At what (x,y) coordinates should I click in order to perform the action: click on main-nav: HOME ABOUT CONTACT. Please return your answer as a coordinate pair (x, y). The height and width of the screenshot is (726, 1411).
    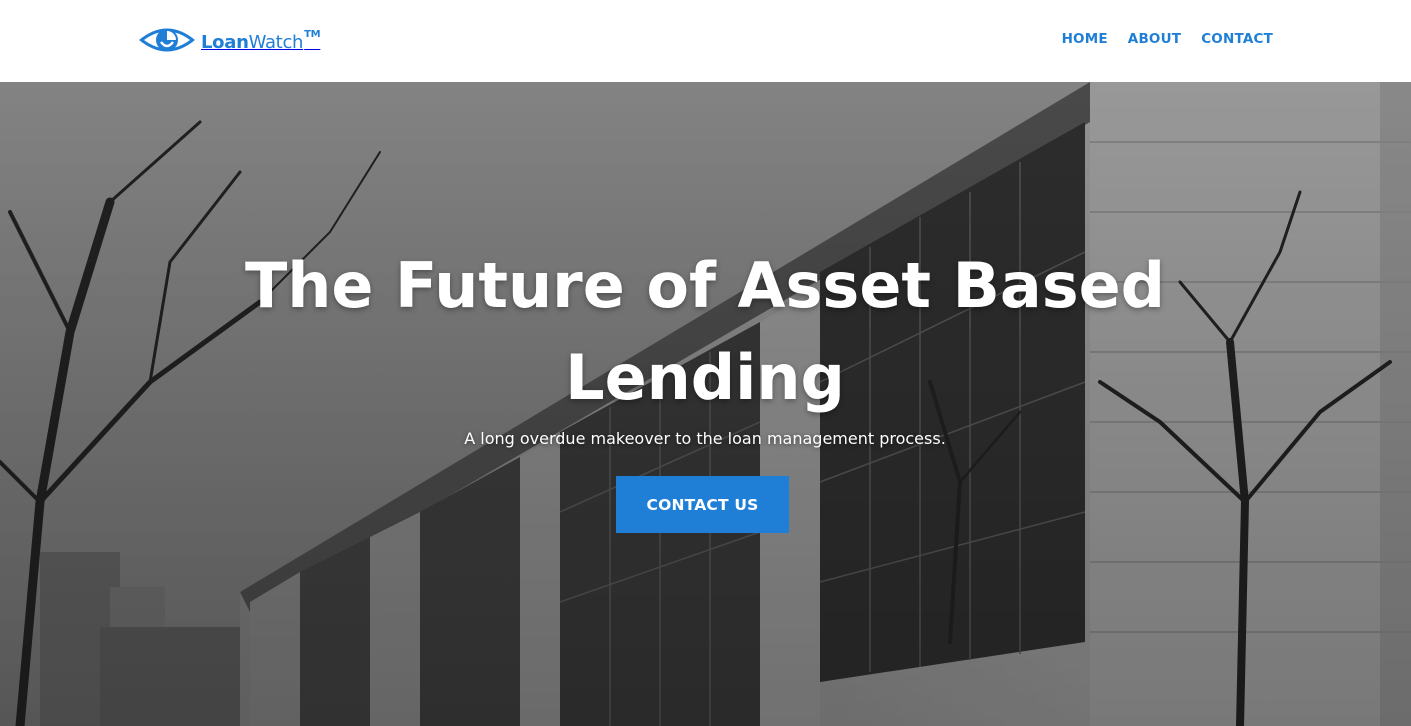
    Looking at the image, I should click on (1167, 39).